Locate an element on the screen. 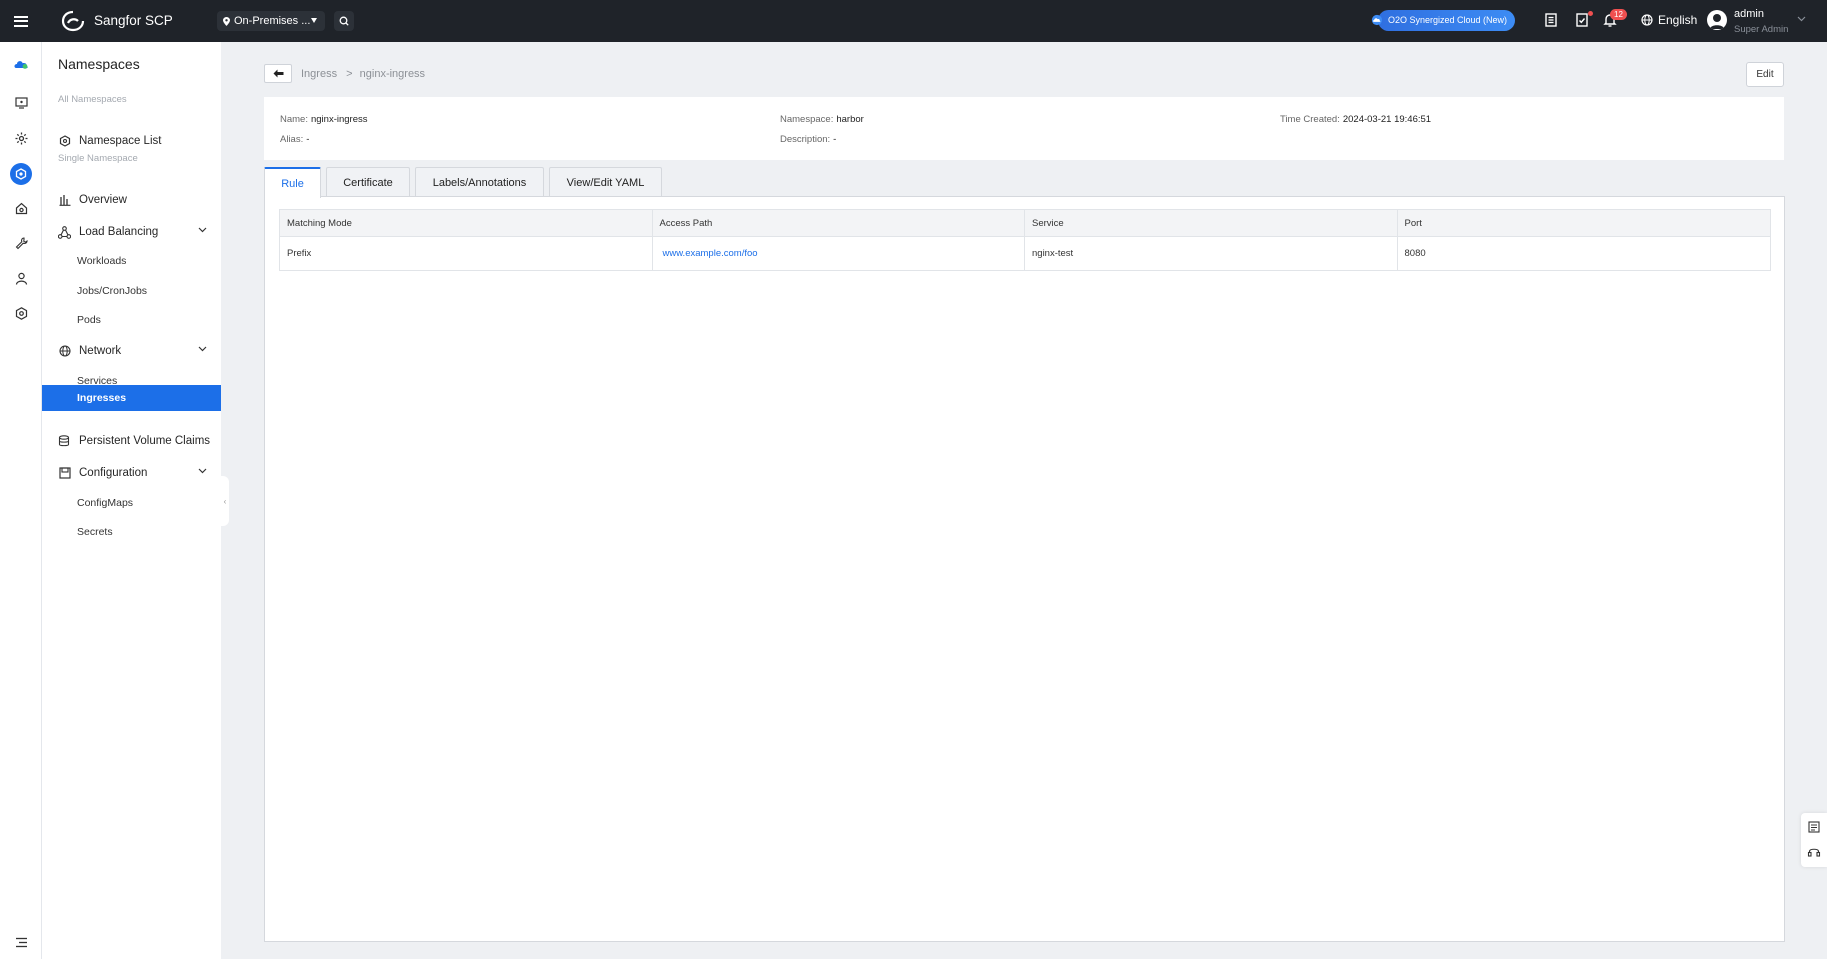 The width and height of the screenshot is (1827, 959). cell-matching-mode: Prefix is located at coordinates (466, 253).